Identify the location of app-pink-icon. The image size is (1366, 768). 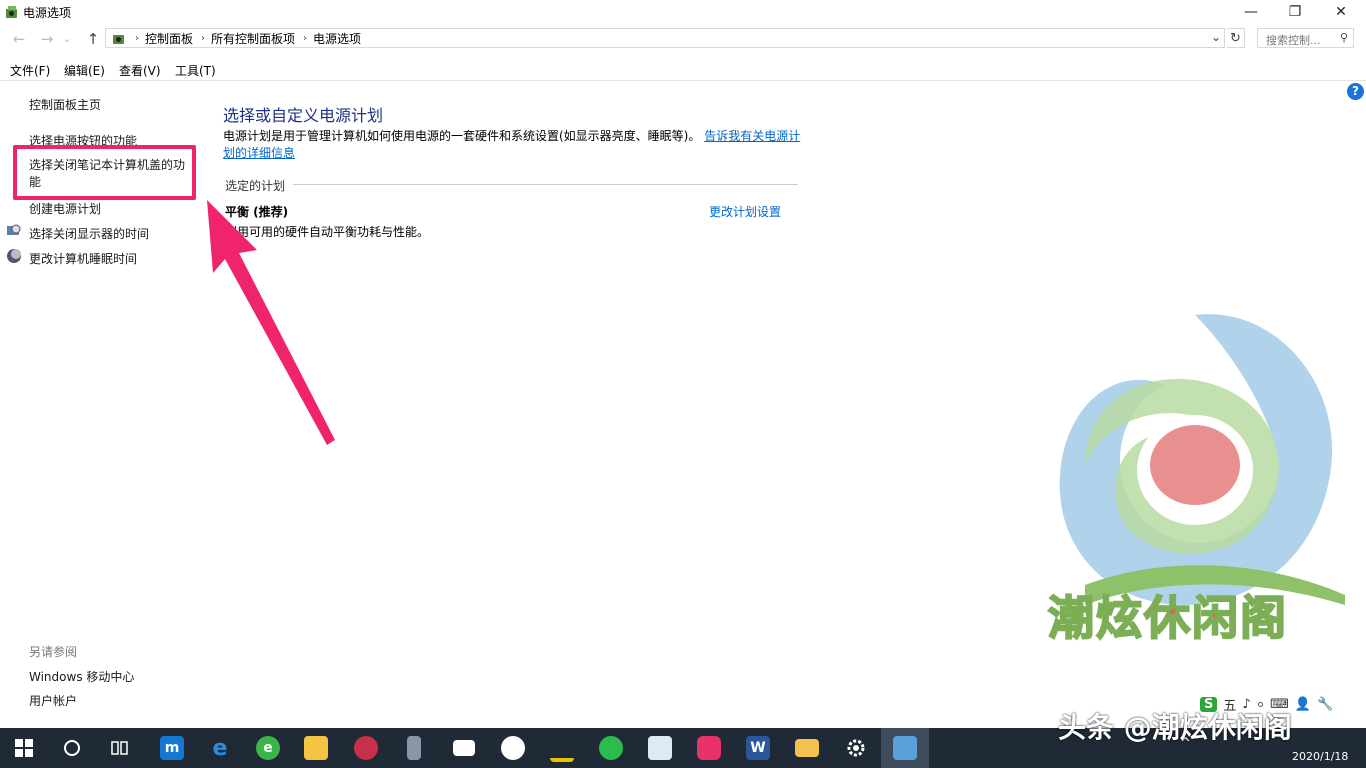
(709, 748).